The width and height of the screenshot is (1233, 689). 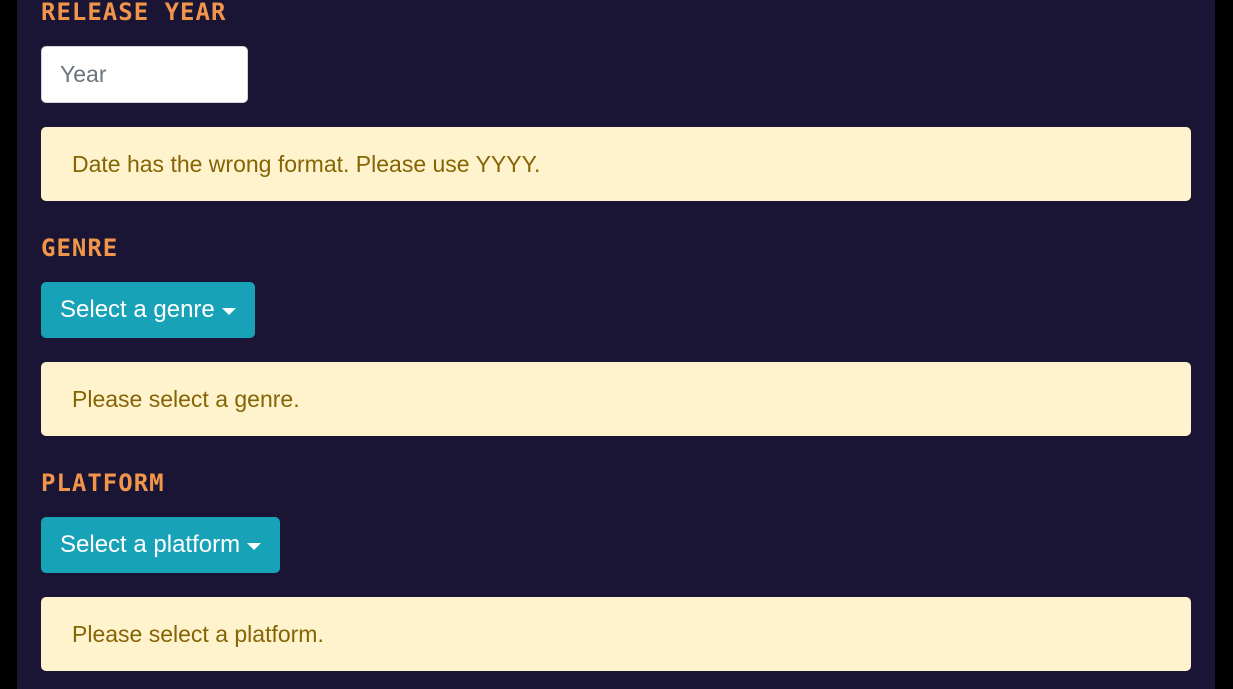 What do you see at coordinates (198, 633) in the screenshot?
I see `platform-error-text: Please select a platform.` at bounding box center [198, 633].